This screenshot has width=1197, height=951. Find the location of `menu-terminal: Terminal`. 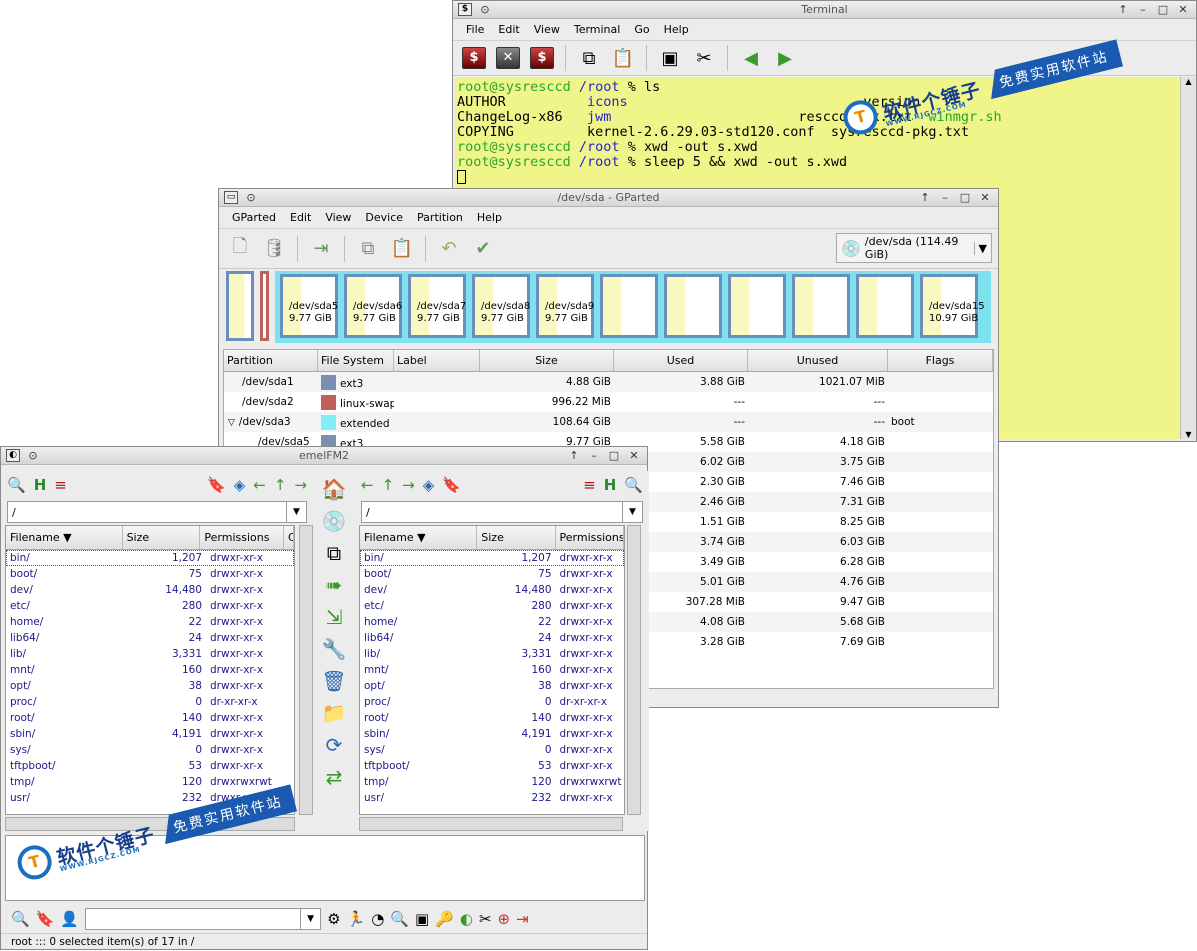

menu-terminal: Terminal is located at coordinates (597, 29).